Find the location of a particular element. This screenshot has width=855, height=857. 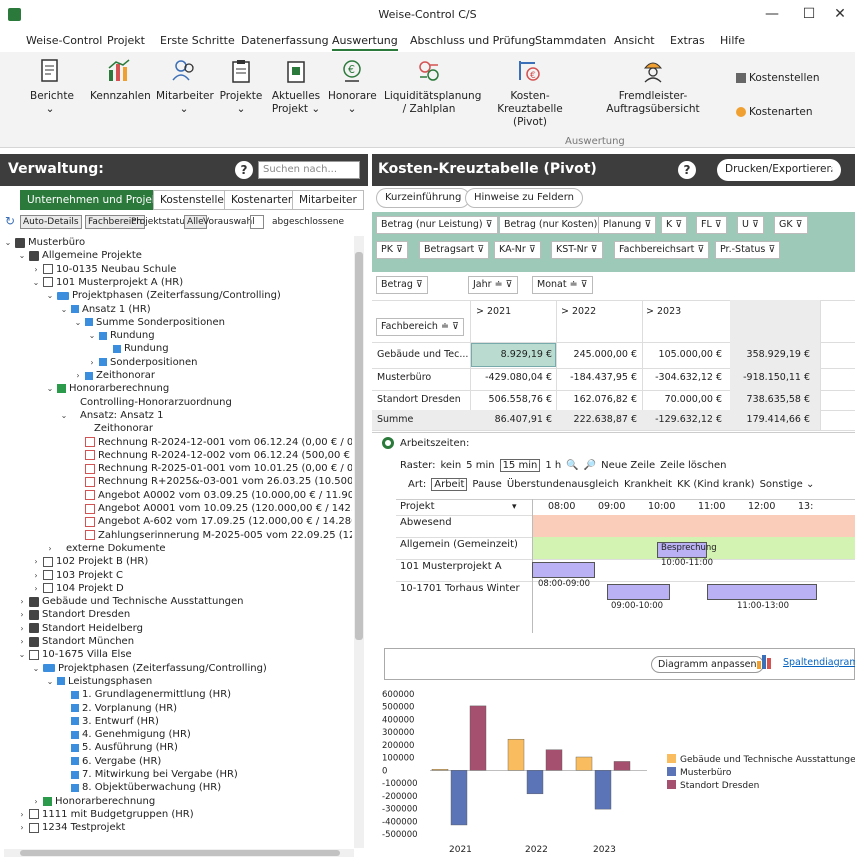

year-header: > 2023 is located at coordinates (663, 311).